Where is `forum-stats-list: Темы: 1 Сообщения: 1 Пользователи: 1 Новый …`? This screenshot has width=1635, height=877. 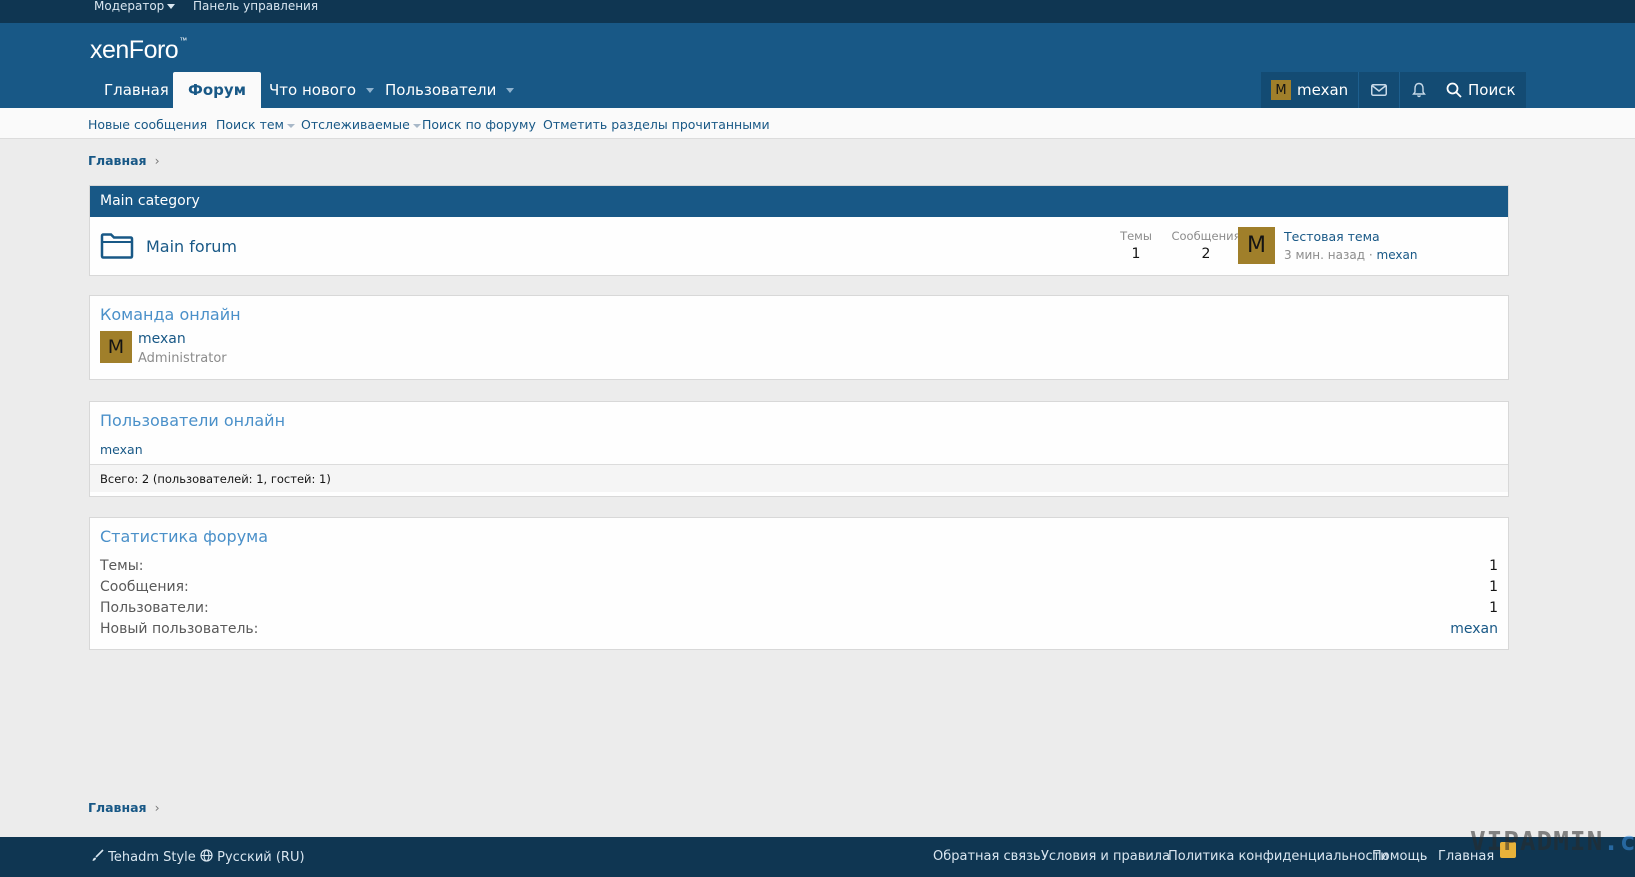
forum-stats-list: Темы: 1 Сообщения: 1 Пользователи: 1 Новый … is located at coordinates (799, 596).